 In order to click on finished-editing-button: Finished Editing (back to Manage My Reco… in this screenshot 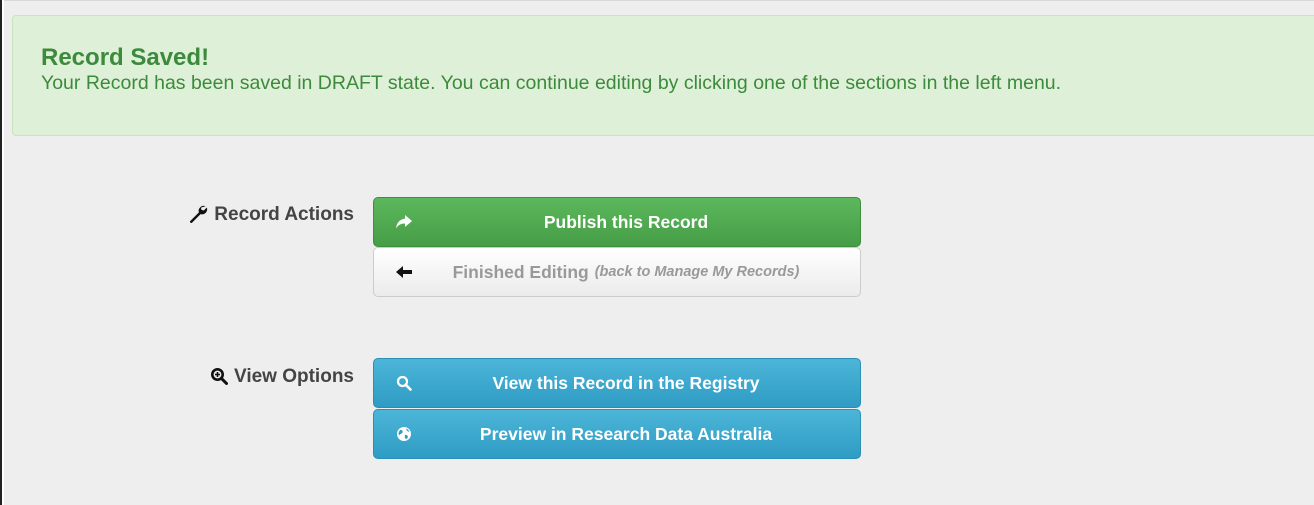, I will do `click(617, 272)`.